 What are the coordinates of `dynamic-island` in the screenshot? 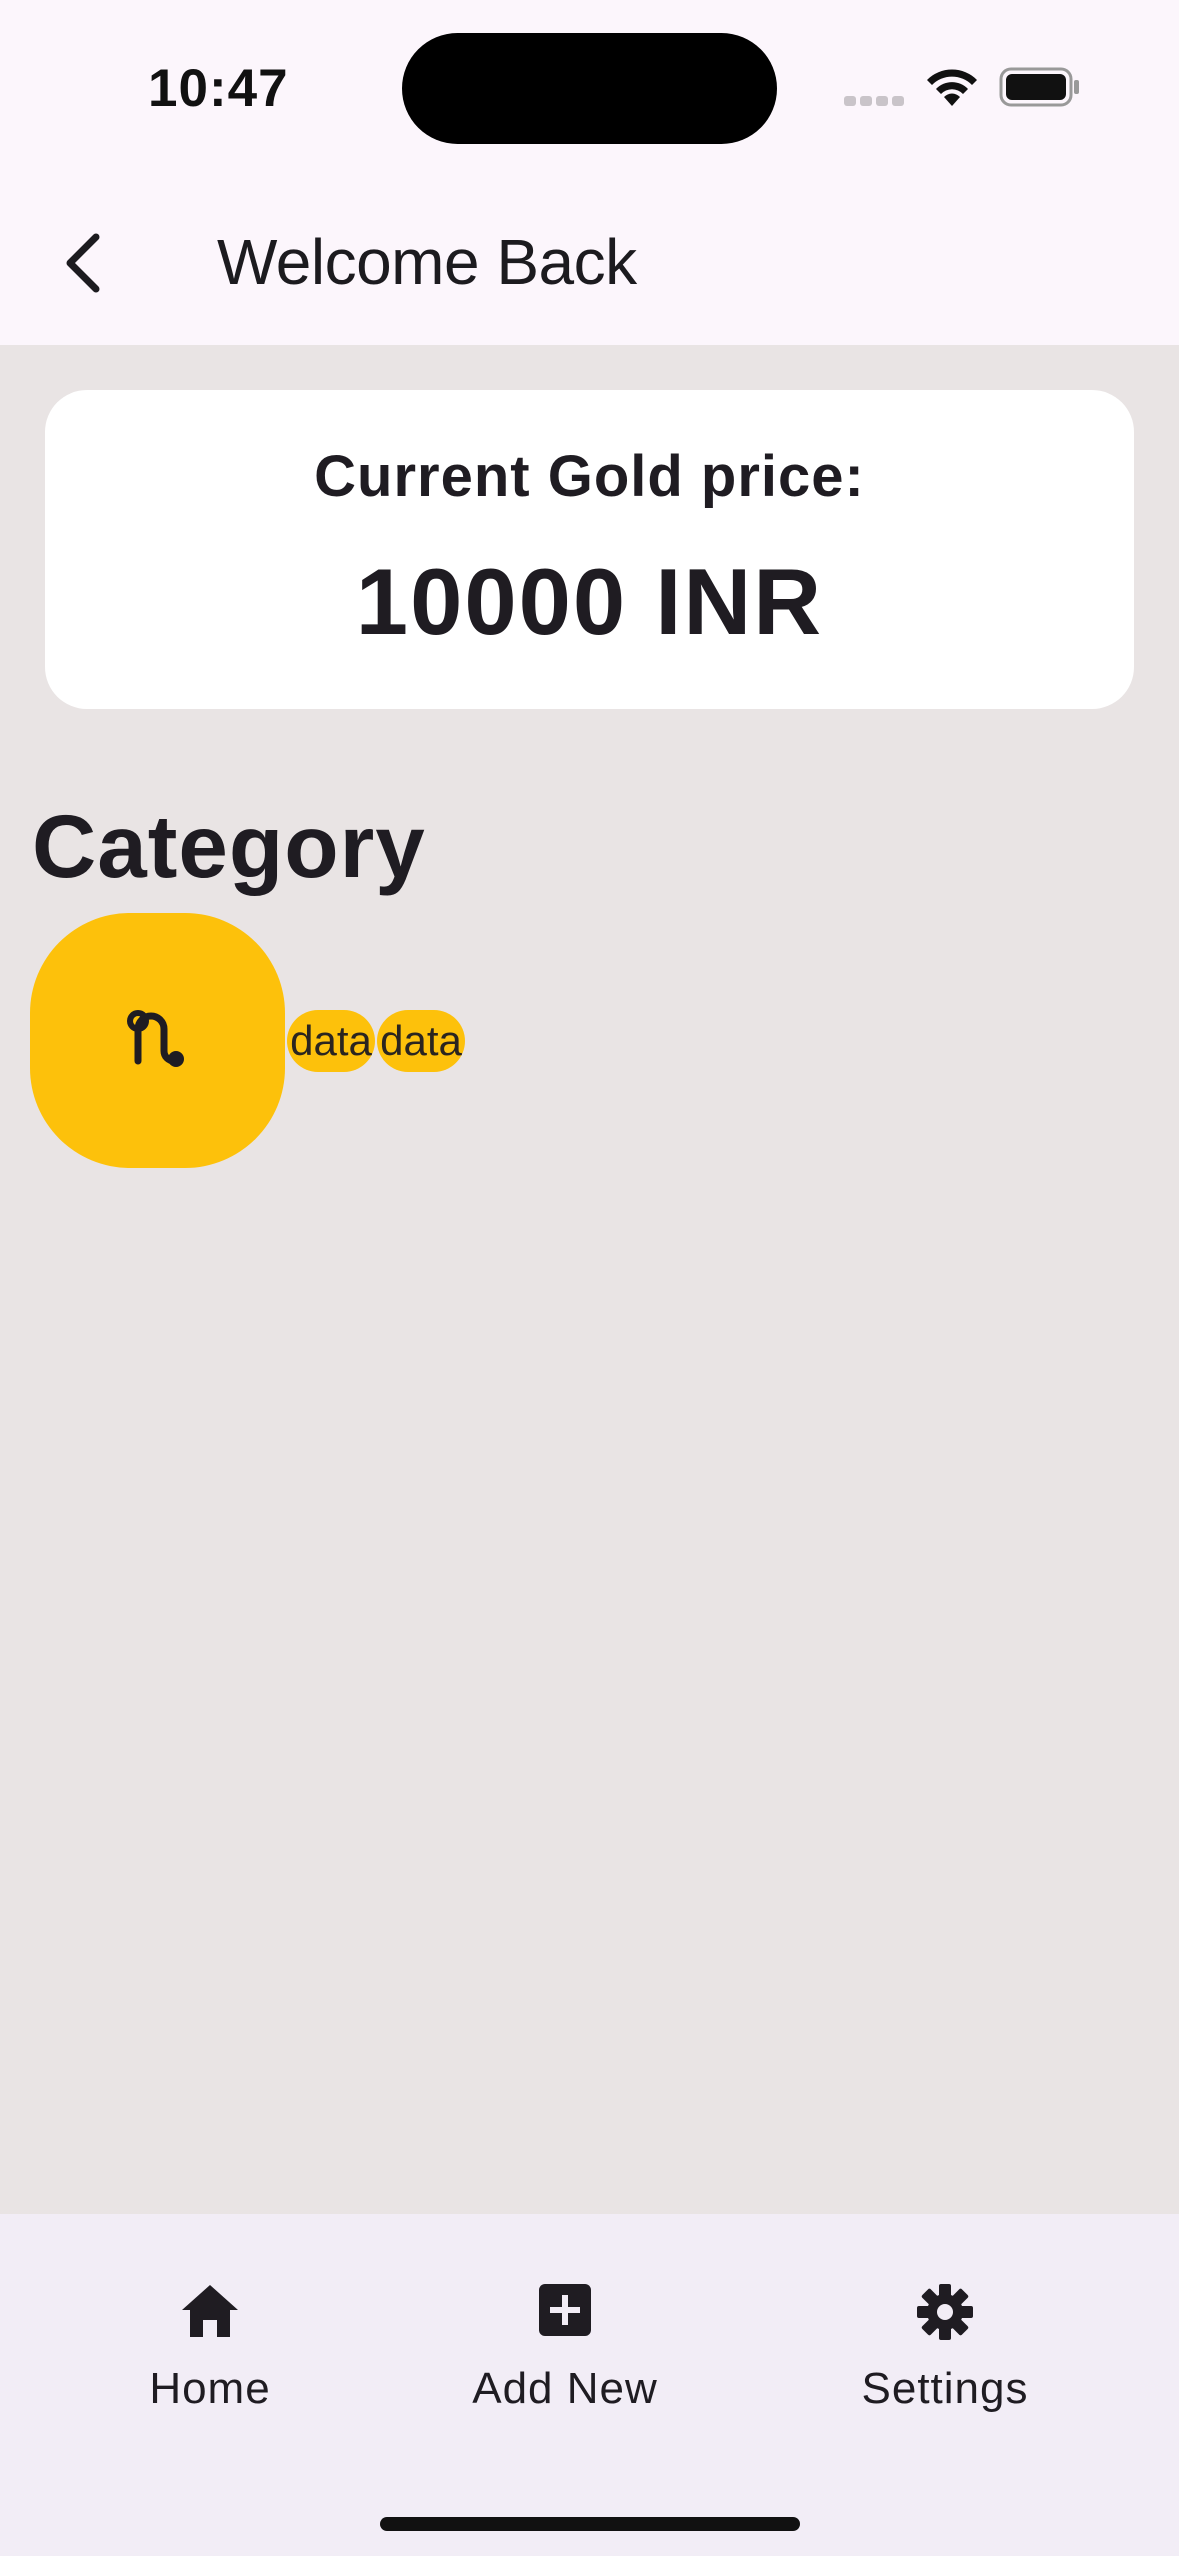 It's located at (589, 88).